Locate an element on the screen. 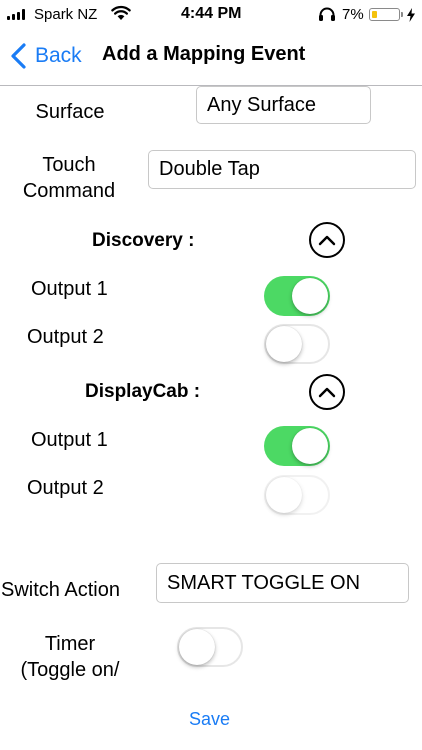  switch-action-label: Switch Action is located at coordinates (60, 590).